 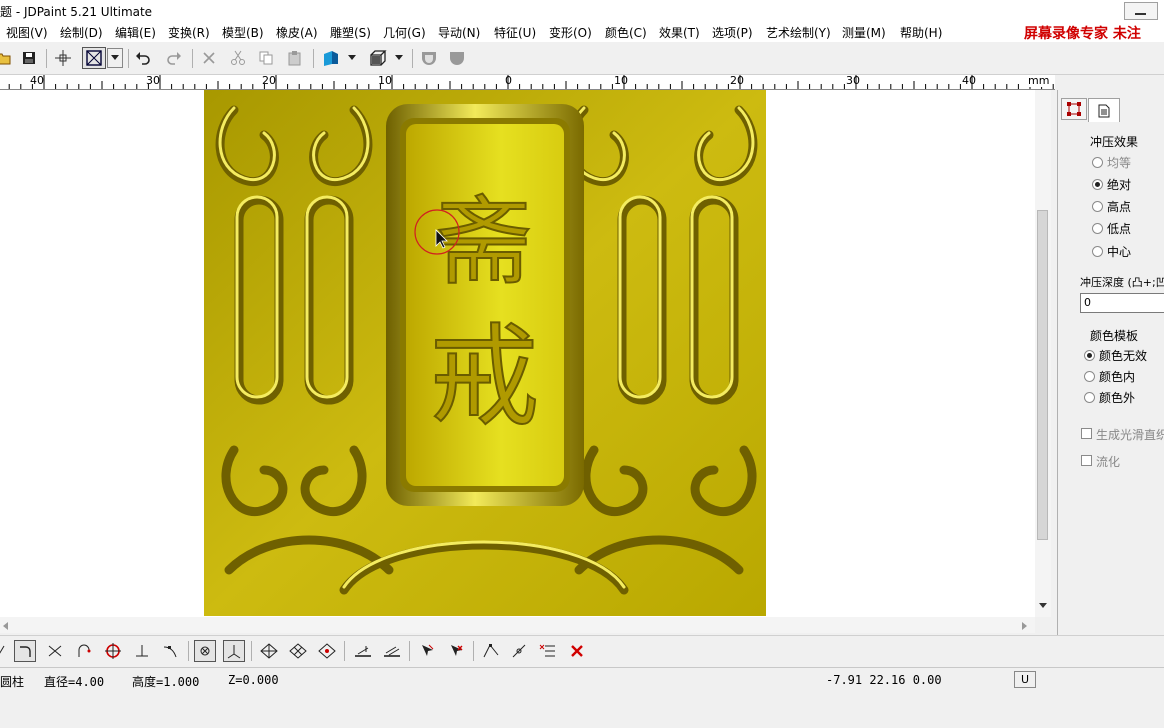 I want to click on tab-nodes, so click(x=1074, y=109).